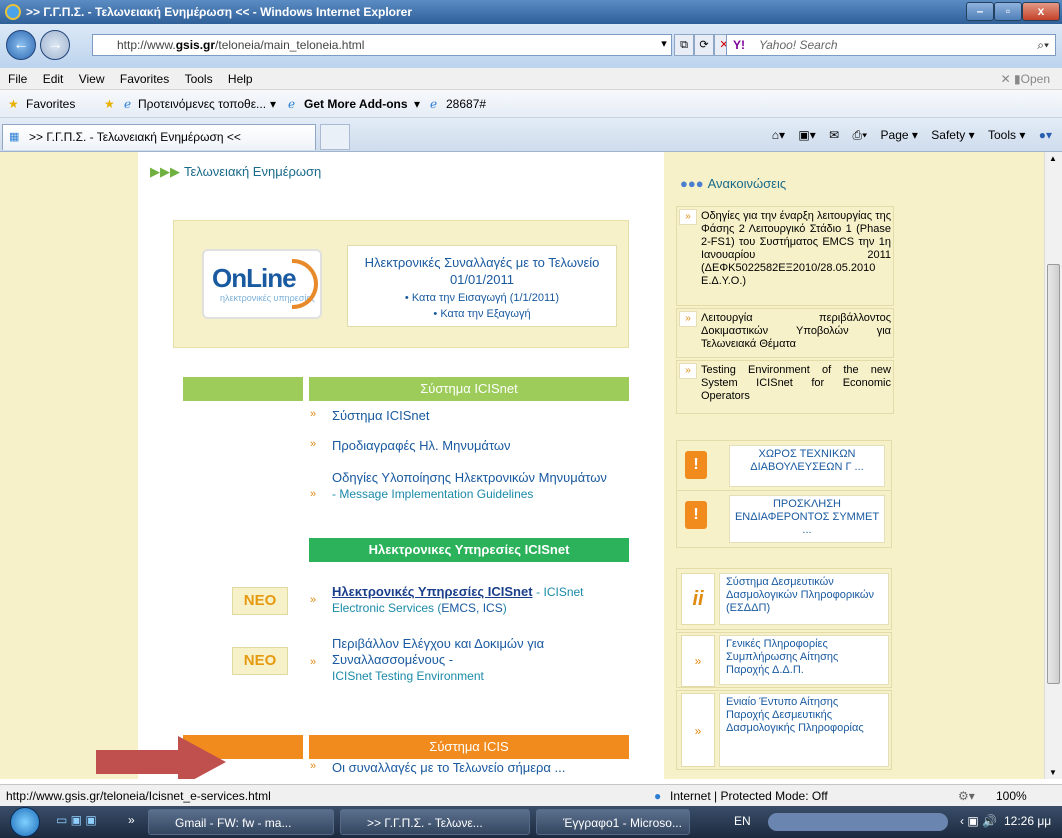 Image resolution: width=1062 pixels, height=838 pixels. What do you see at coordinates (891, 45) in the screenshot?
I see `search-input: Y! Yahoo! Search ⌕▾` at bounding box center [891, 45].